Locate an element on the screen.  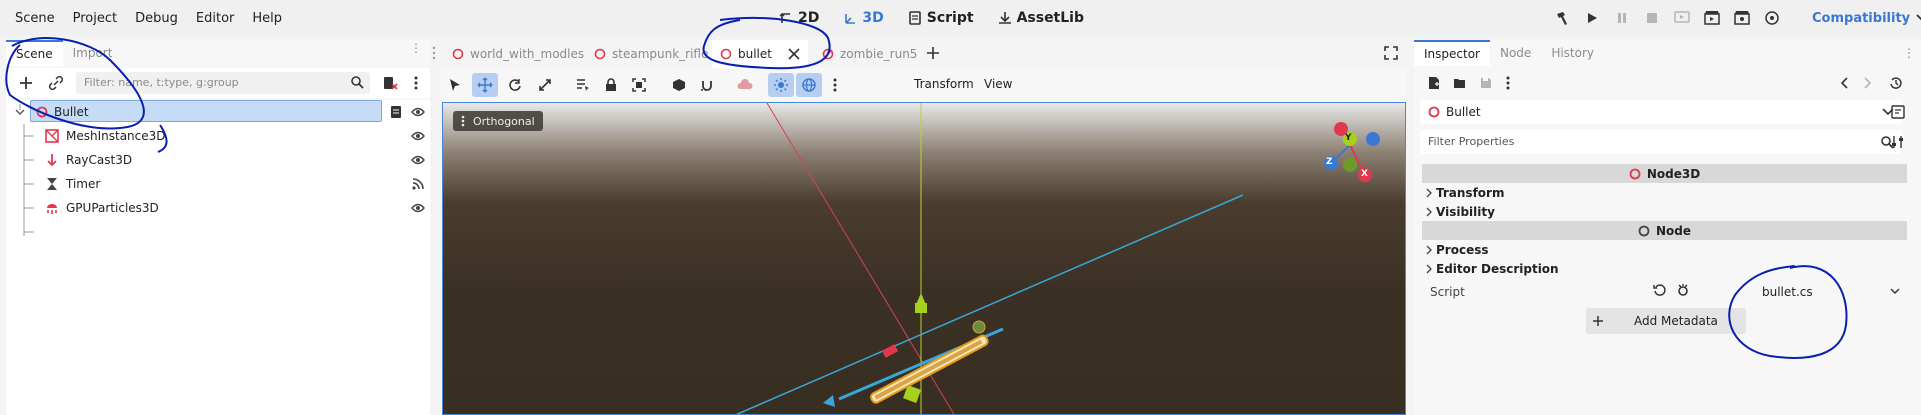
close-icon is located at coordinates (794, 54).